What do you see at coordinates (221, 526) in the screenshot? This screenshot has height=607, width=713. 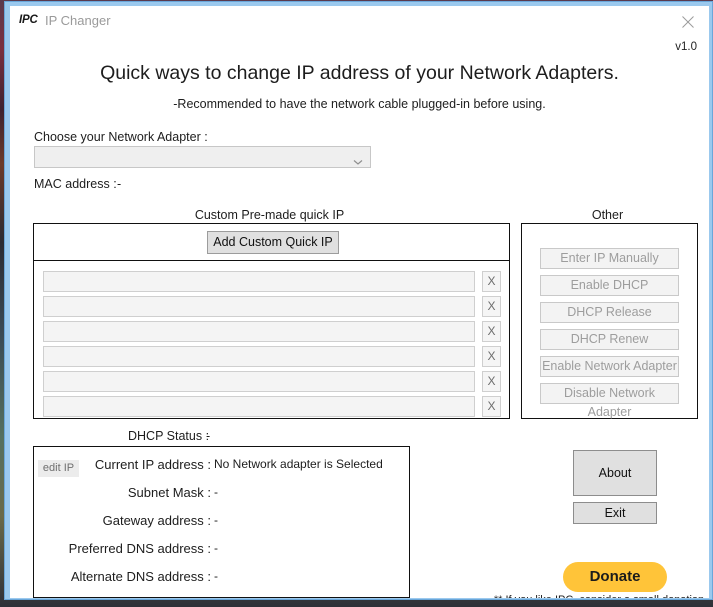 I see `ip-info-row: Gateway address : -` at bounding box center [221, 526].